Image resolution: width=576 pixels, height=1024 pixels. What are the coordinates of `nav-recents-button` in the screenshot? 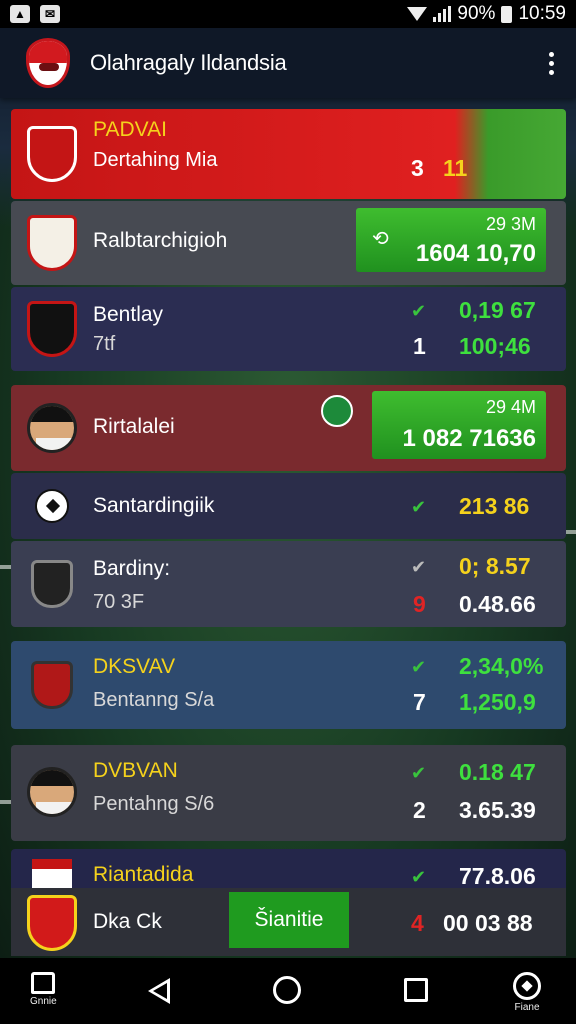 It's located at (416, 990).